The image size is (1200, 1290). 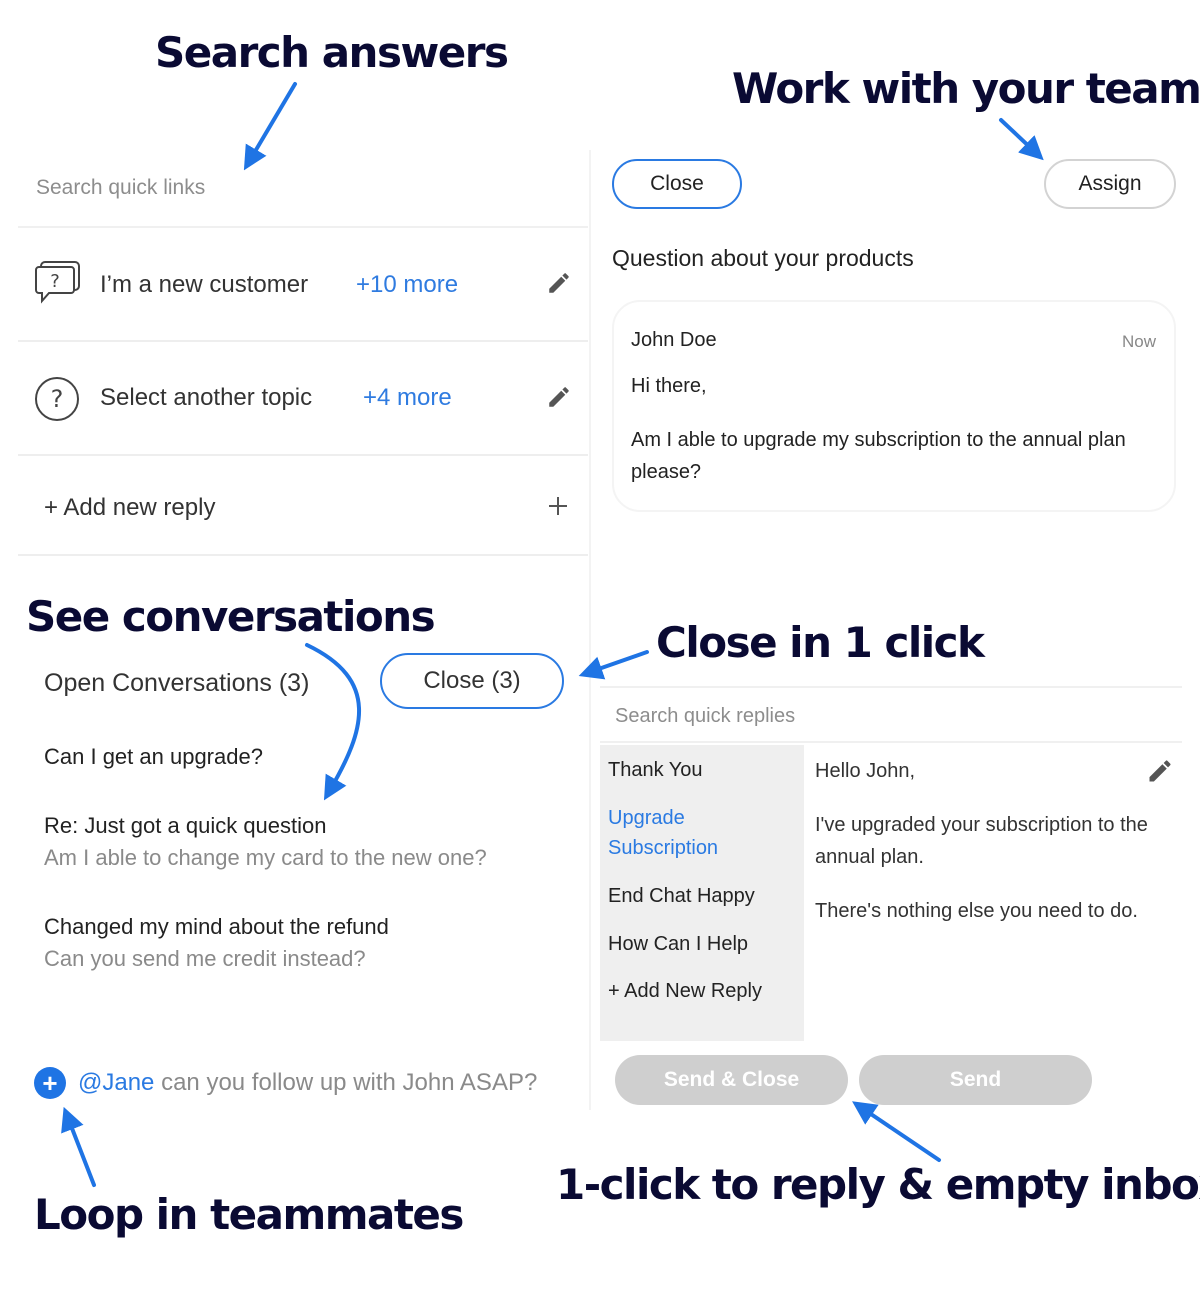 I want to click on close-conversation-button: Close, so click(x=677, y=184).